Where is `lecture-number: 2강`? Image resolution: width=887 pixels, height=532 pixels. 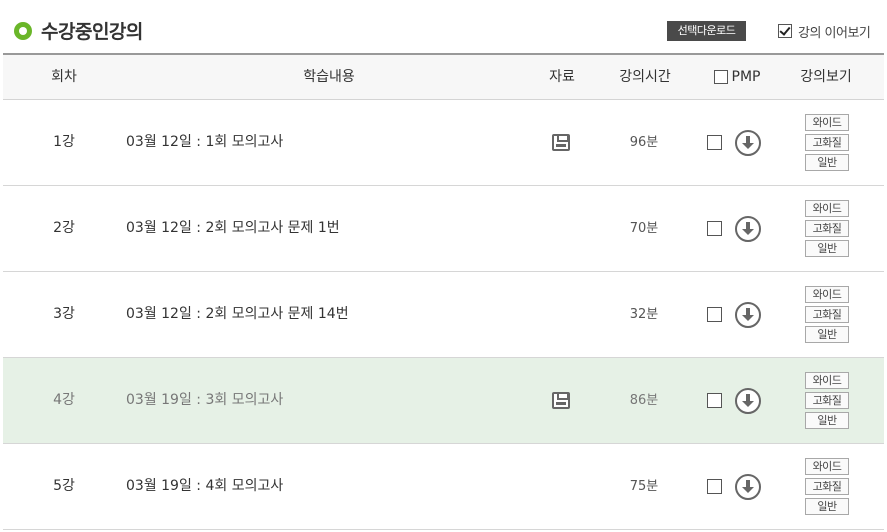 lecture-number: 2강 is located at coordinates (64, 228).